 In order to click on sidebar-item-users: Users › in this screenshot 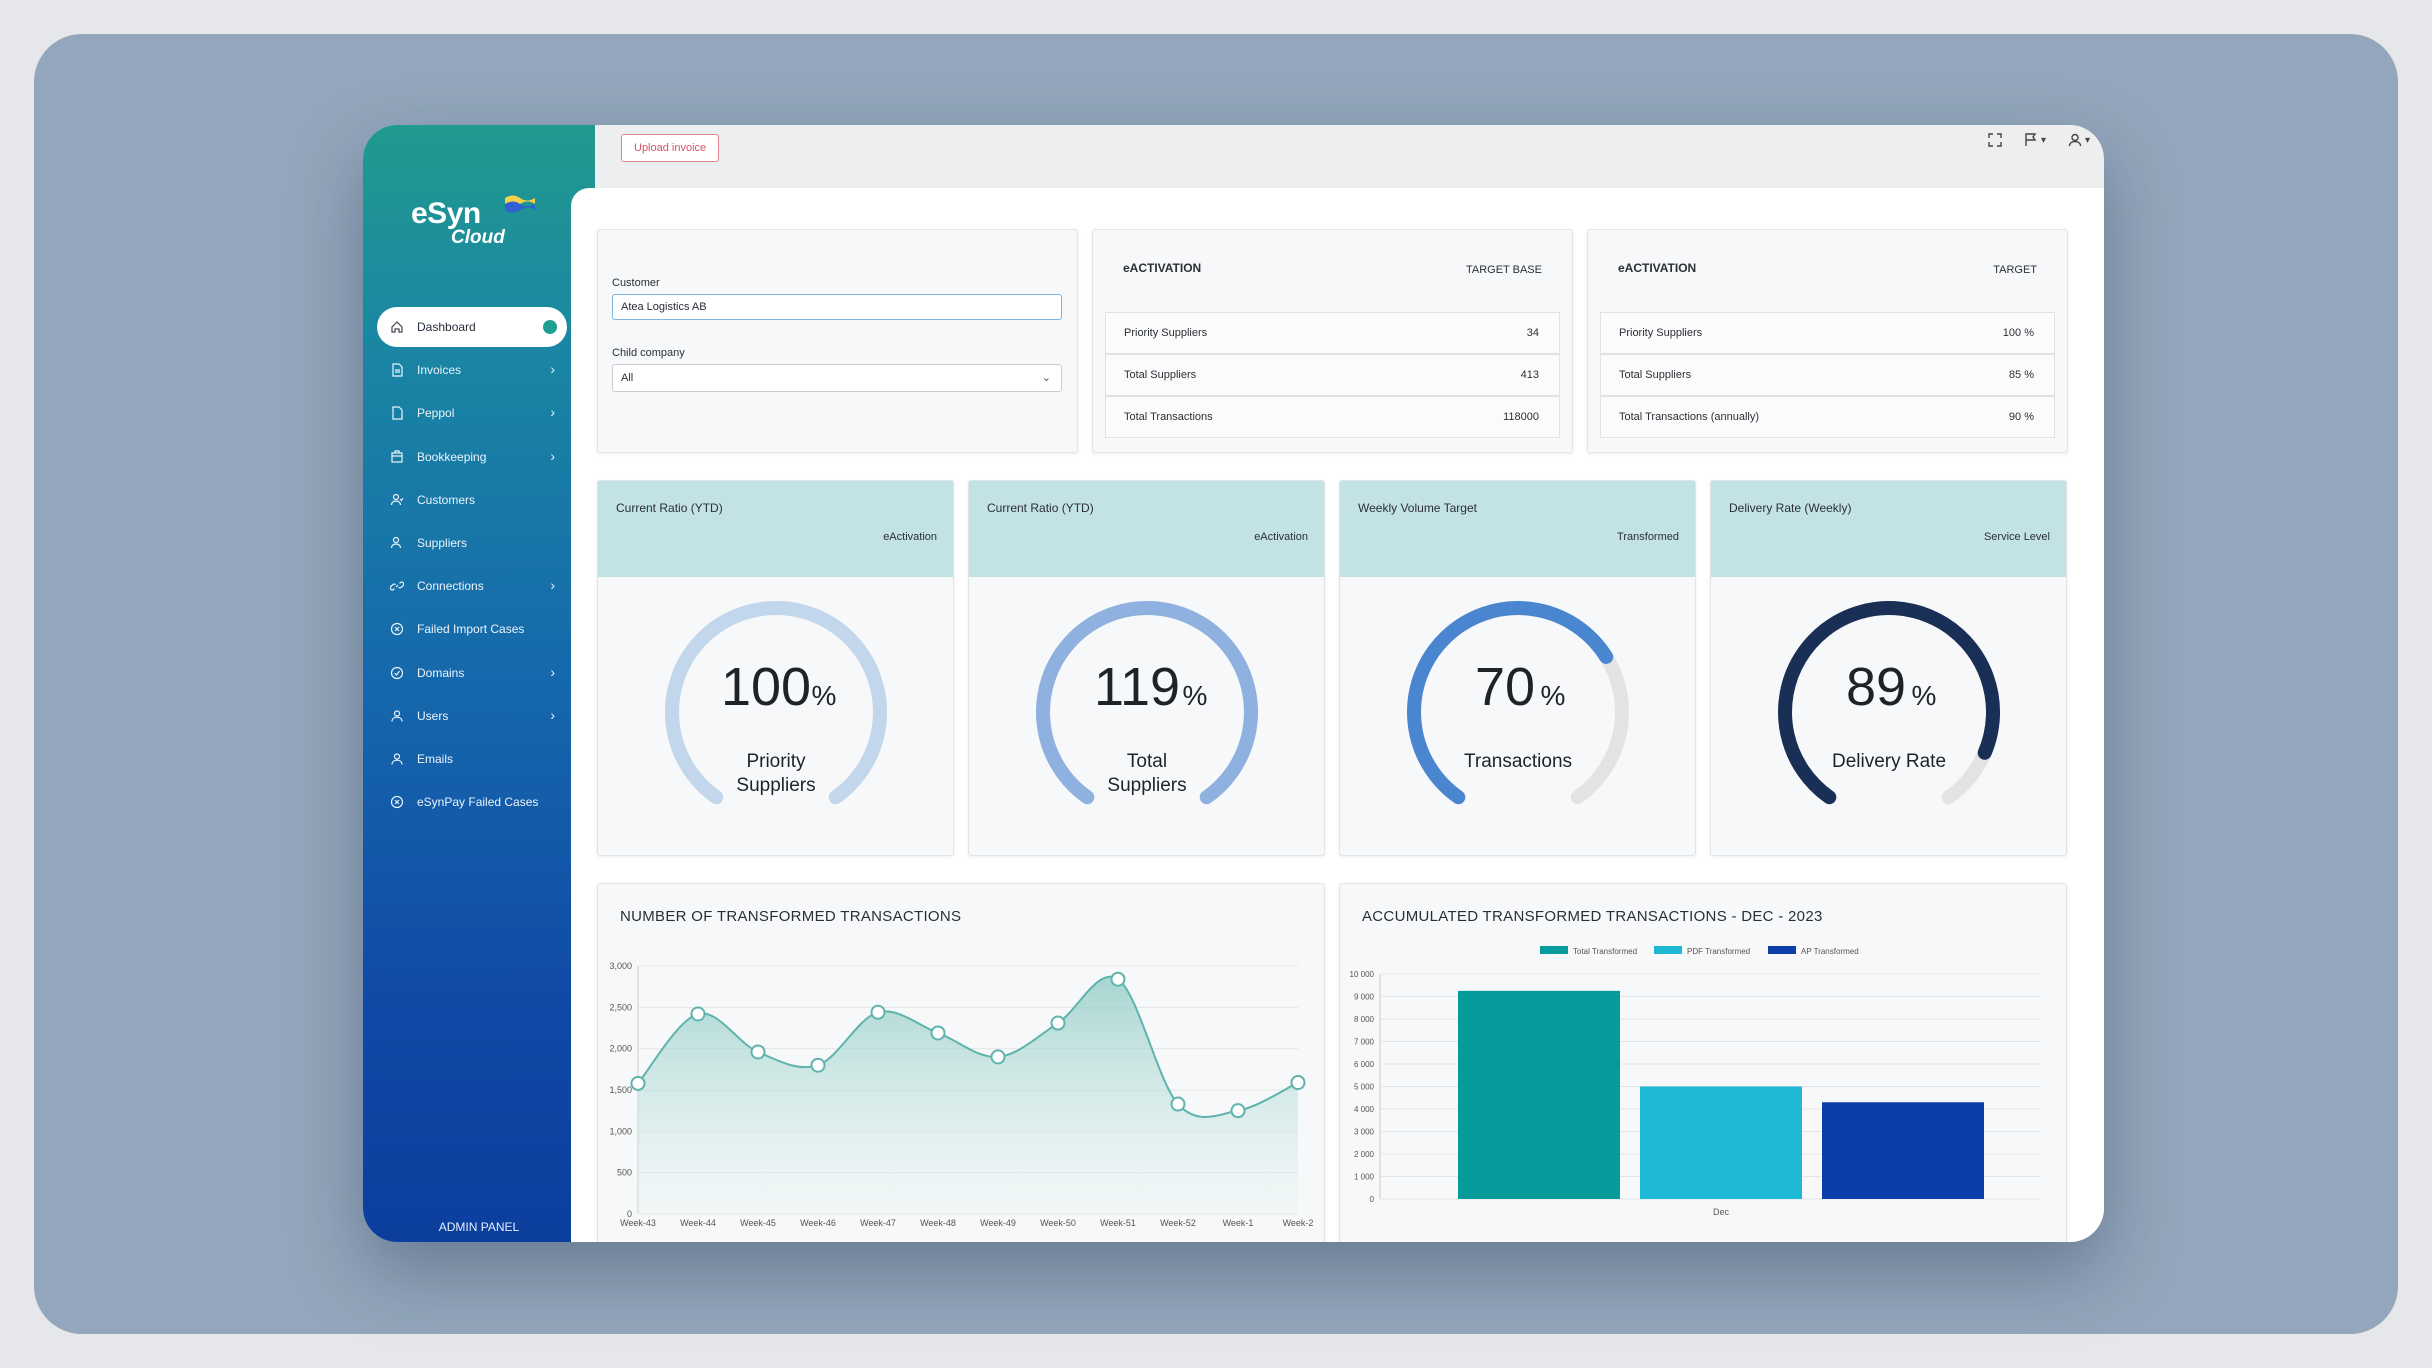, I will do `click(472, 716)`.